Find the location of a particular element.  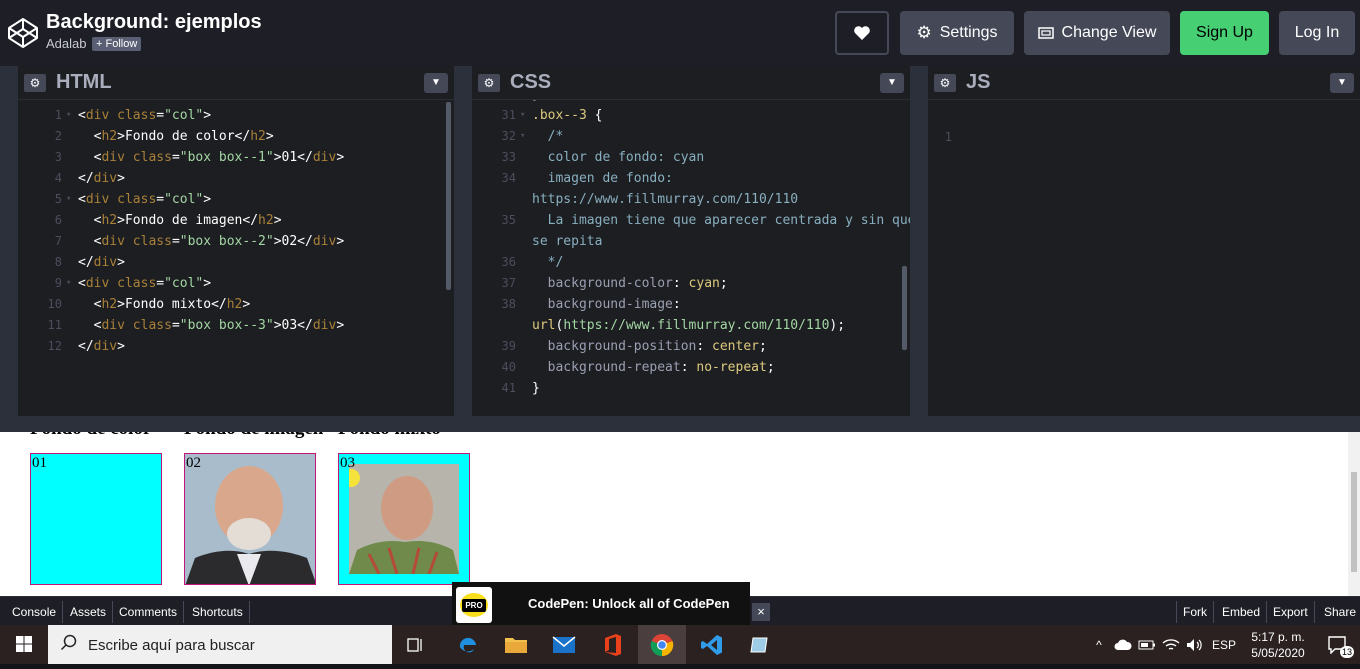

codepen-logo-icon is located at coordinates (23, 33).